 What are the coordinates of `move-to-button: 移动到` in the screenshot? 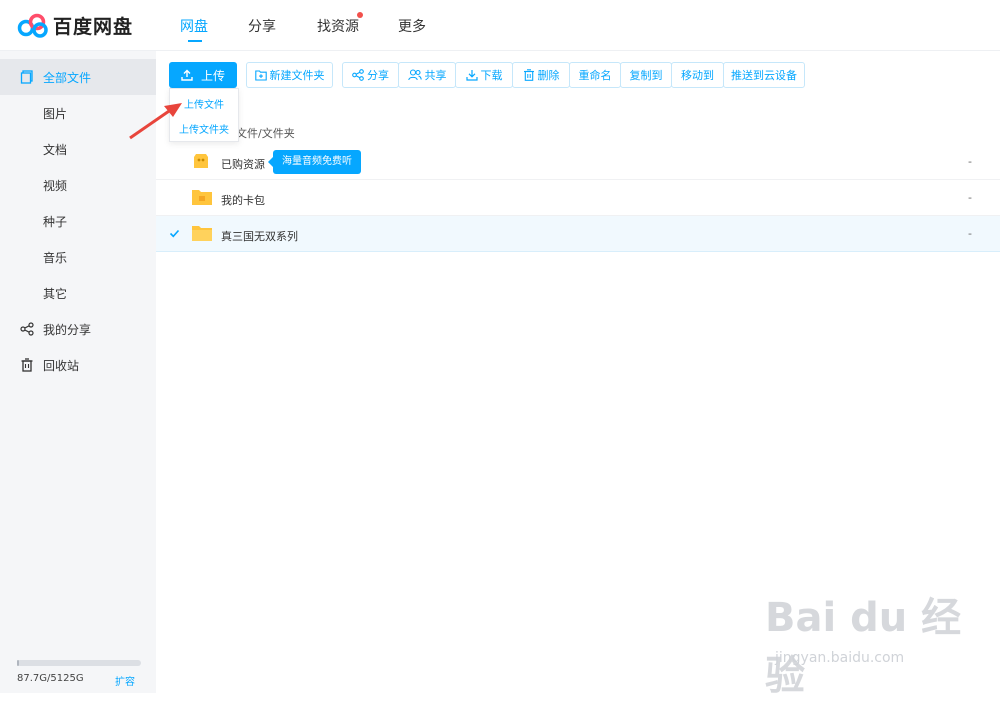 It's located at (697, 75).